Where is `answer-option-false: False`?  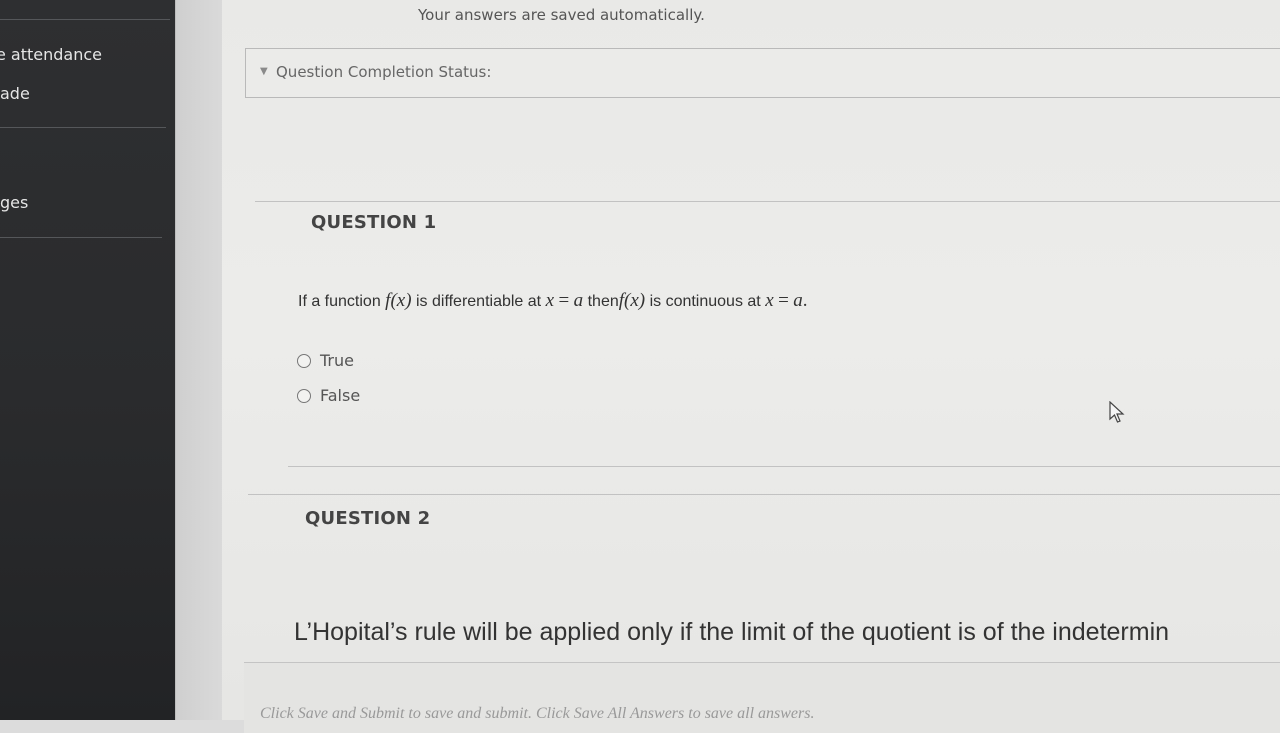 answer-option-false: False is located at coordinates (328, 395).